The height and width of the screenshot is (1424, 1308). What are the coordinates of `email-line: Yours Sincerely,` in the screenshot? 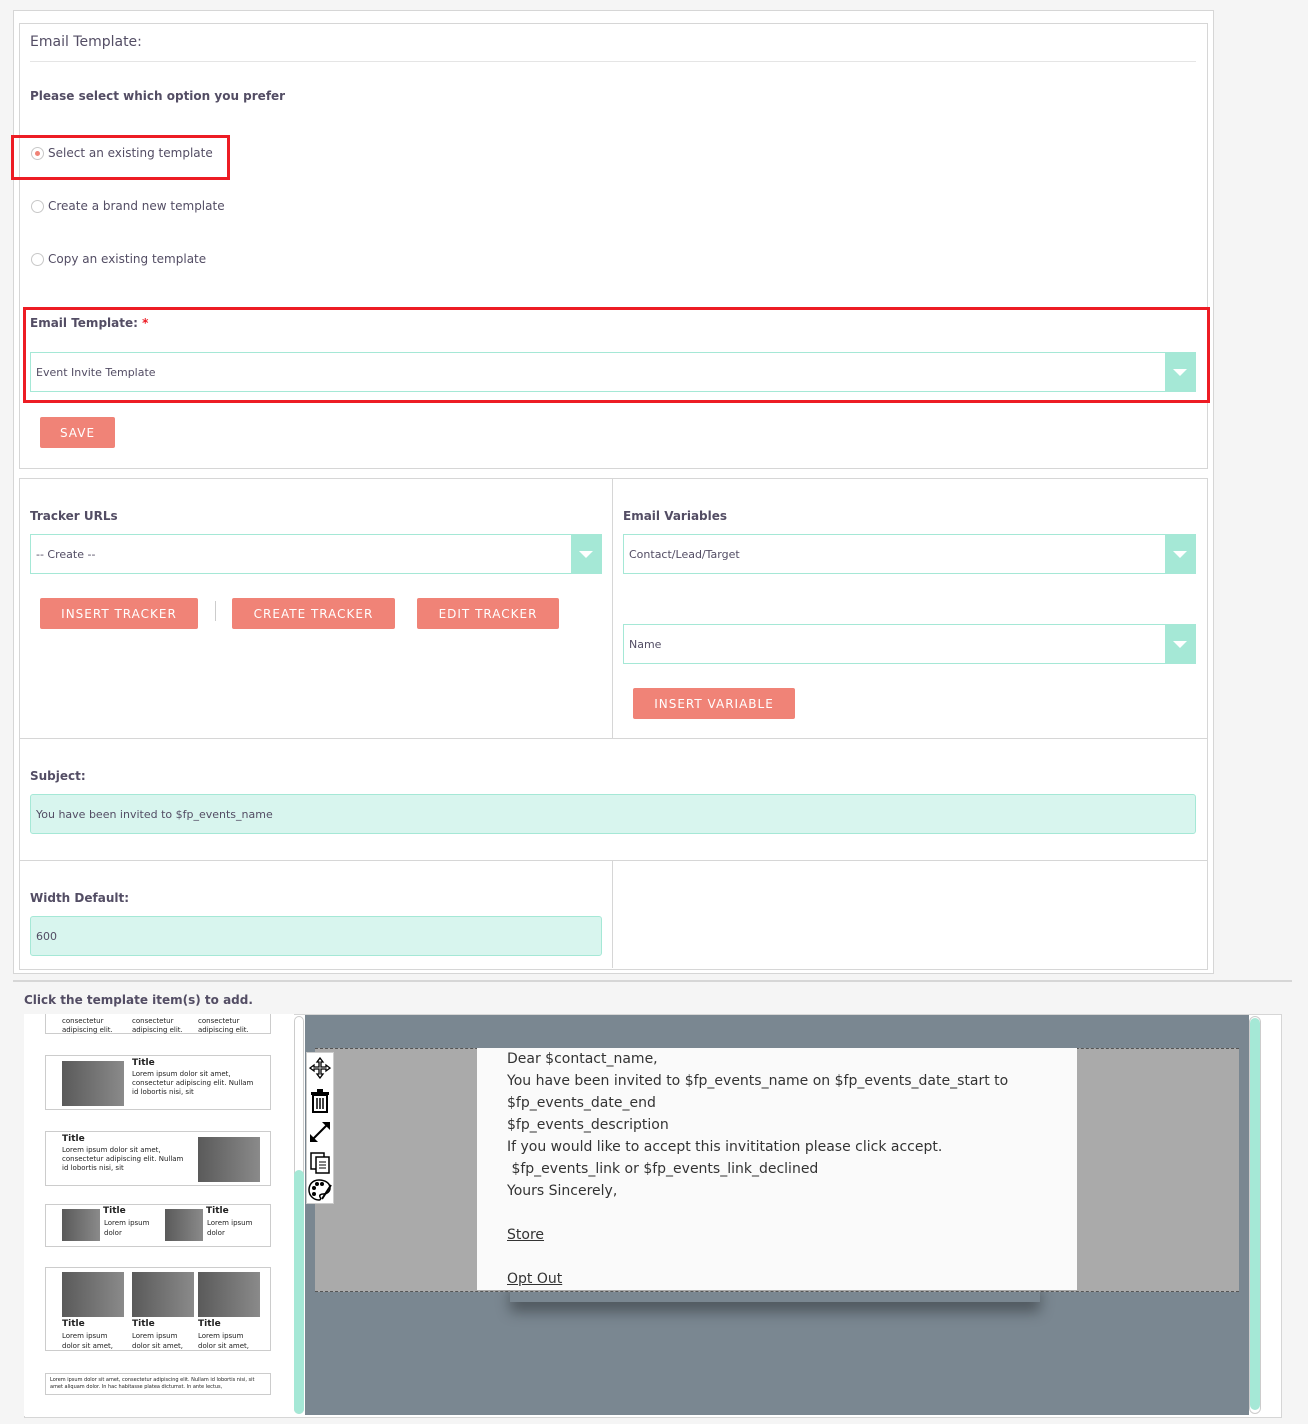 It's located at (562, 1191).